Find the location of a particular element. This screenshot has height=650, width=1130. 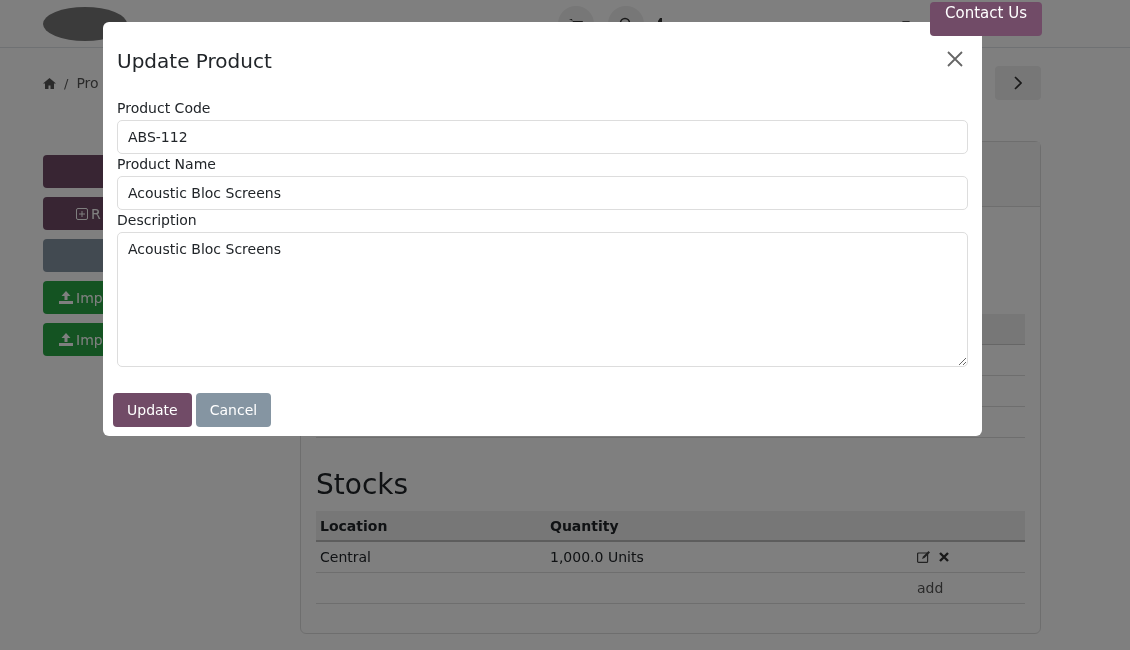

column-header: Location is located at coordinates (431, 526).